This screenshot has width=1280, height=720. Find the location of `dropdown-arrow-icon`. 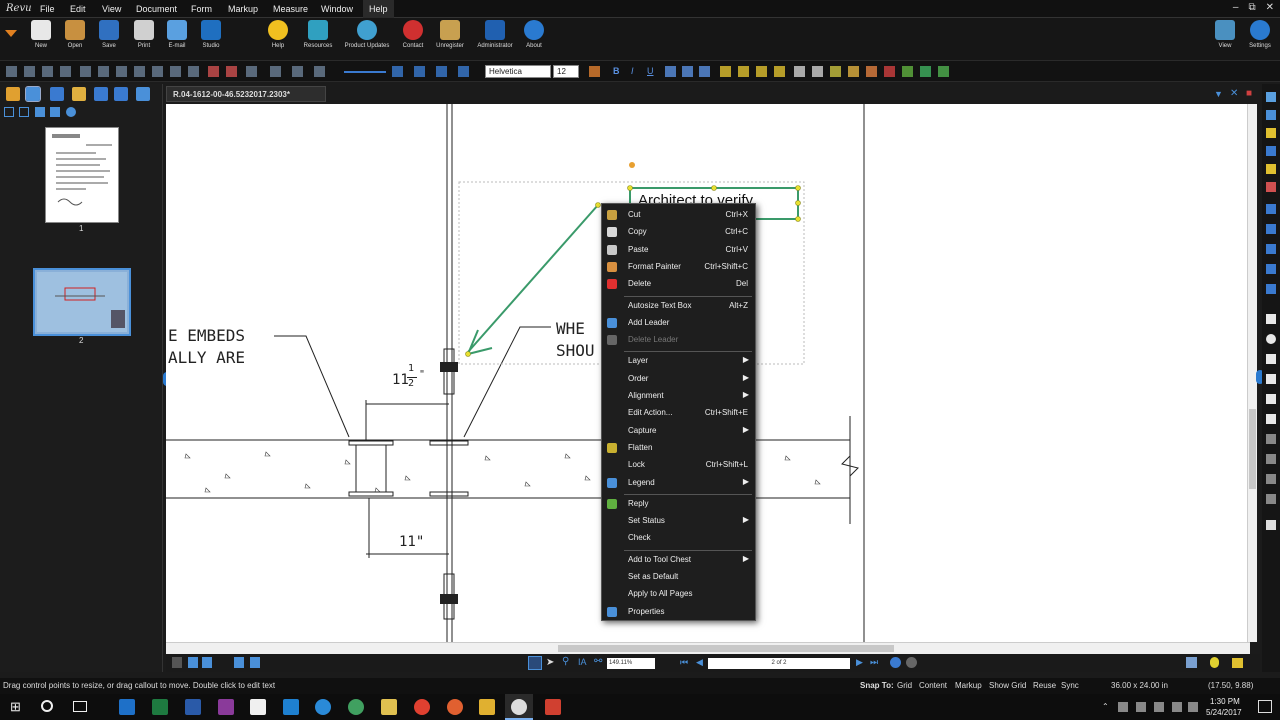

dropdown-arrow-icon is located at coordinates (11, 33).